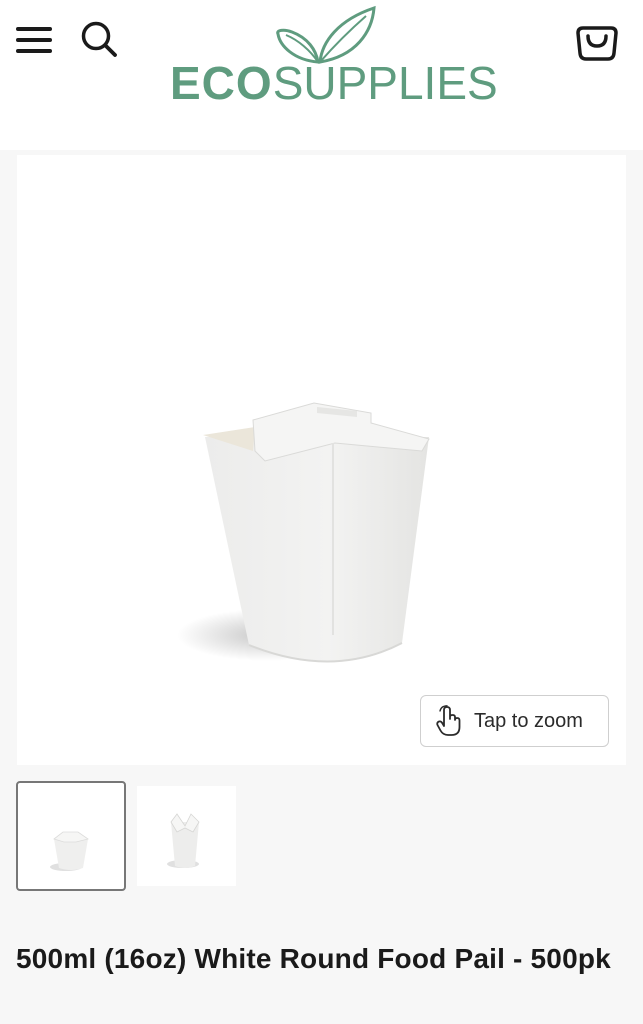 The image size is (643, 1024). Describe the element at coordinates (385, 83) in the screenshot. I see `logo-text-light: SUPPLIES` at that location.